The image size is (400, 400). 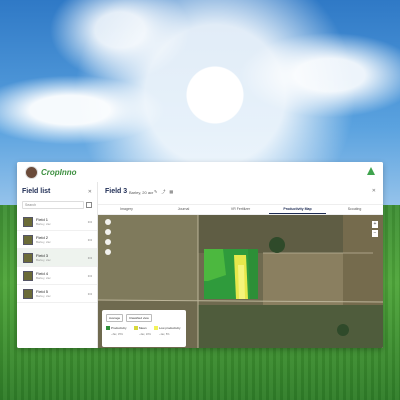 I want to click on zoom-in-button: +, so click(x=375, y=224).